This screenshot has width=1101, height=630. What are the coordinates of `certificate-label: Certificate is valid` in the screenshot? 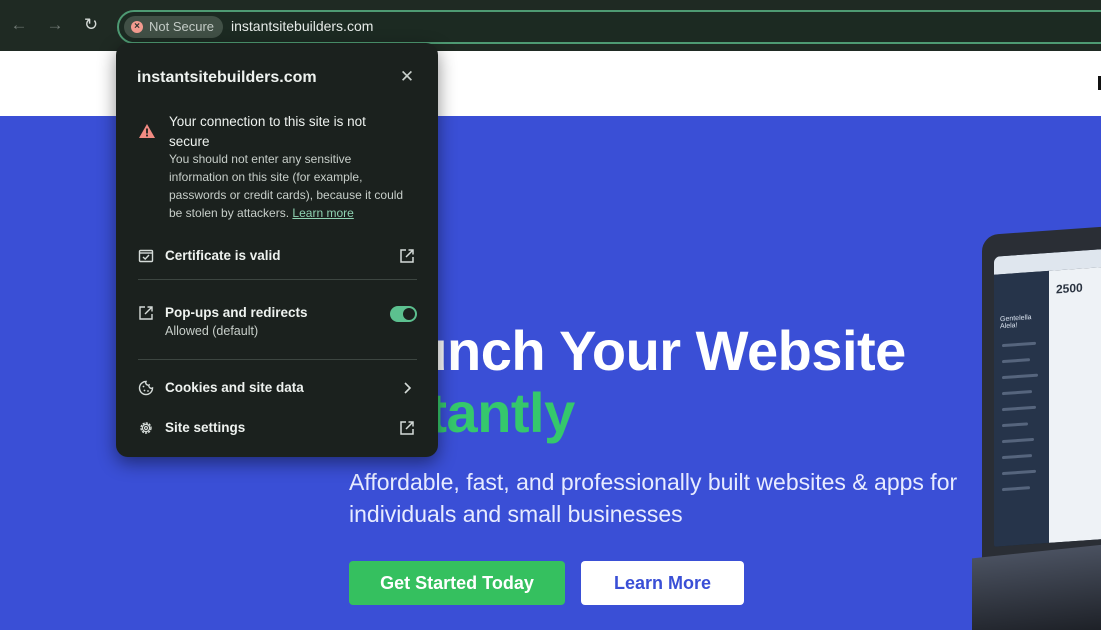 It's located at (223, 255).